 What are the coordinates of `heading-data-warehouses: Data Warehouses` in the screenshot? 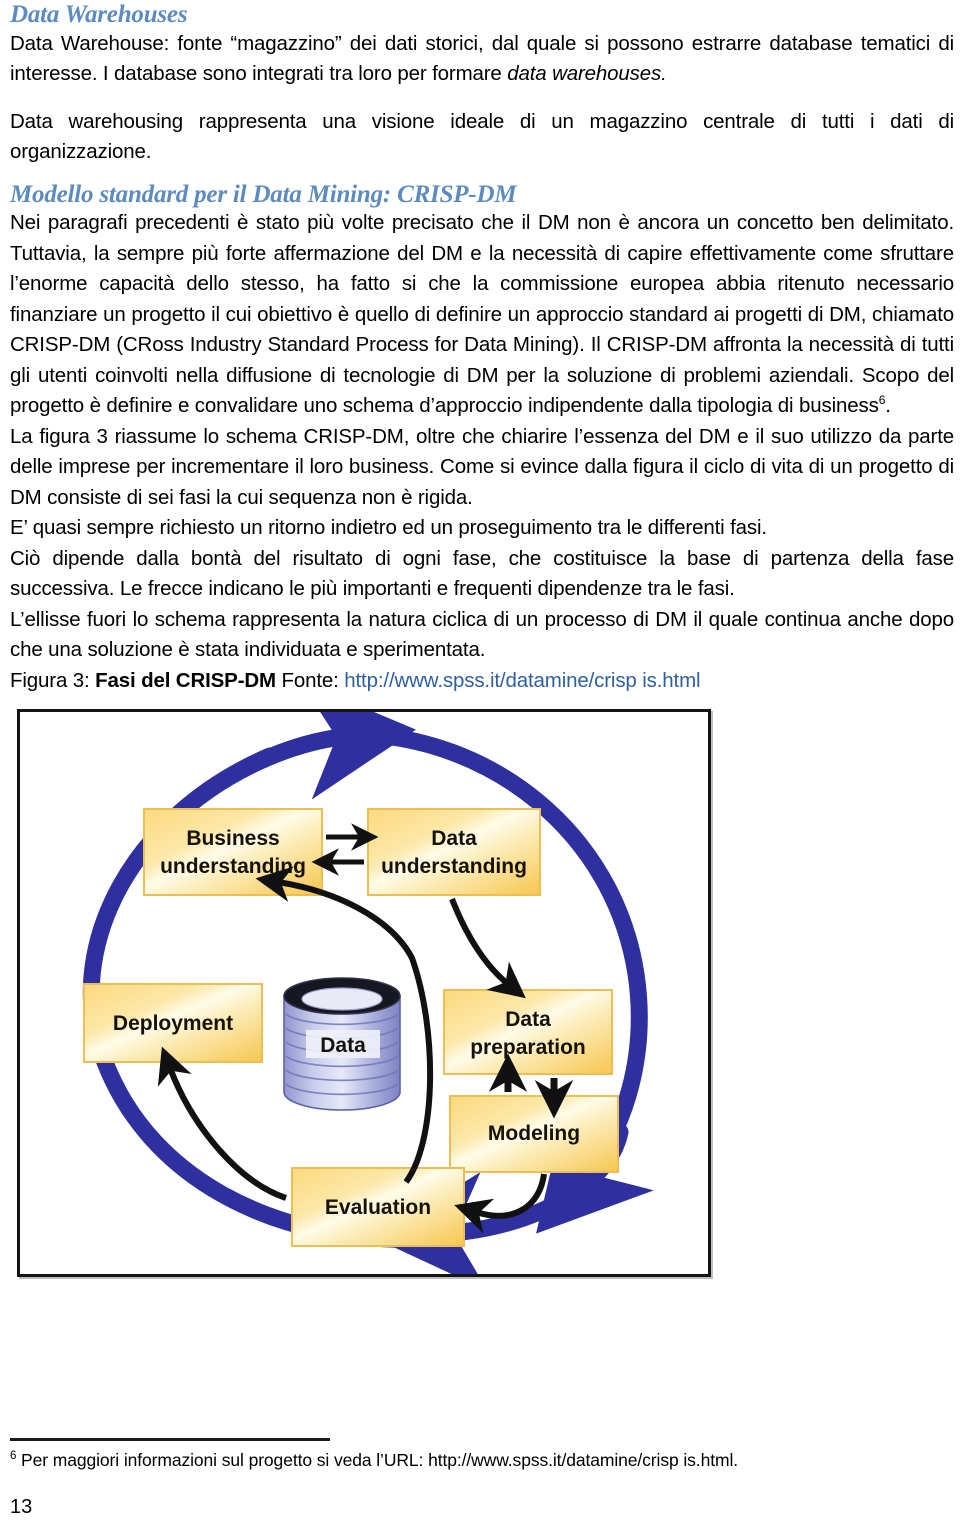 It's located at (99, 14).